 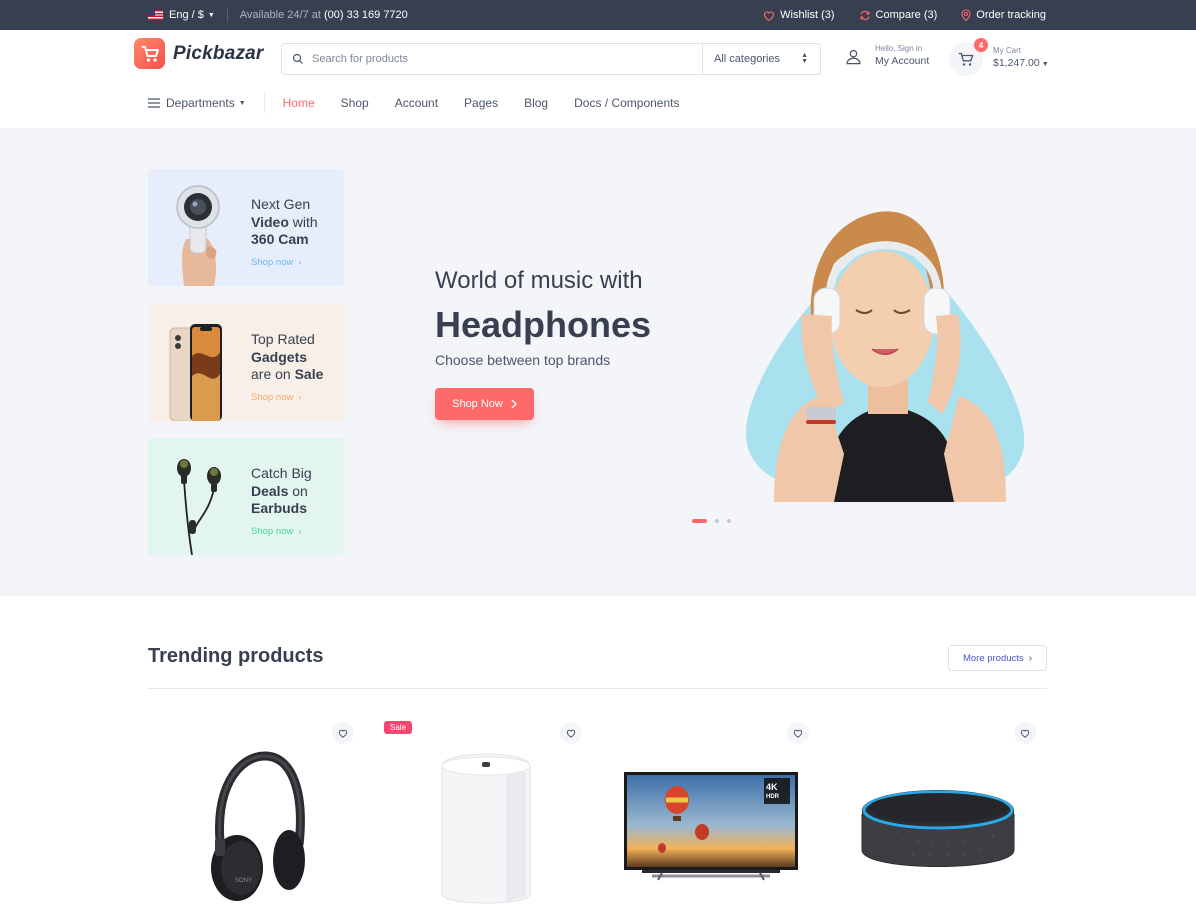 What do you see at coordinates (258, 826) in the screenshot?
I see `headphones-product-image: SONY` at bounding box center [258, 826].